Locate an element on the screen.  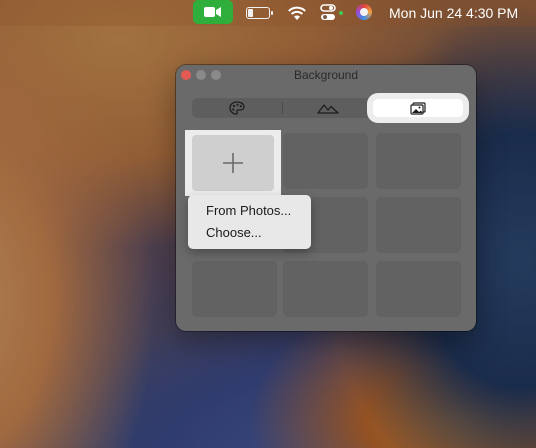
facetime-status-button is located at coordinates (213, 12).